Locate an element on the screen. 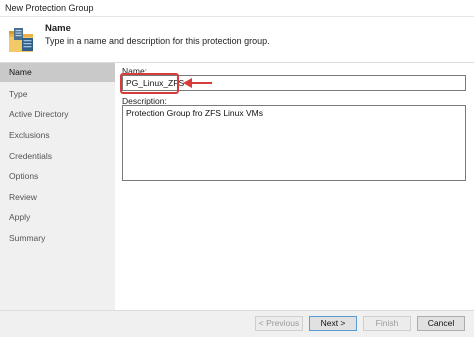 This screenshot has width=474, height=337. name-input is located at coordinates (294, 83).